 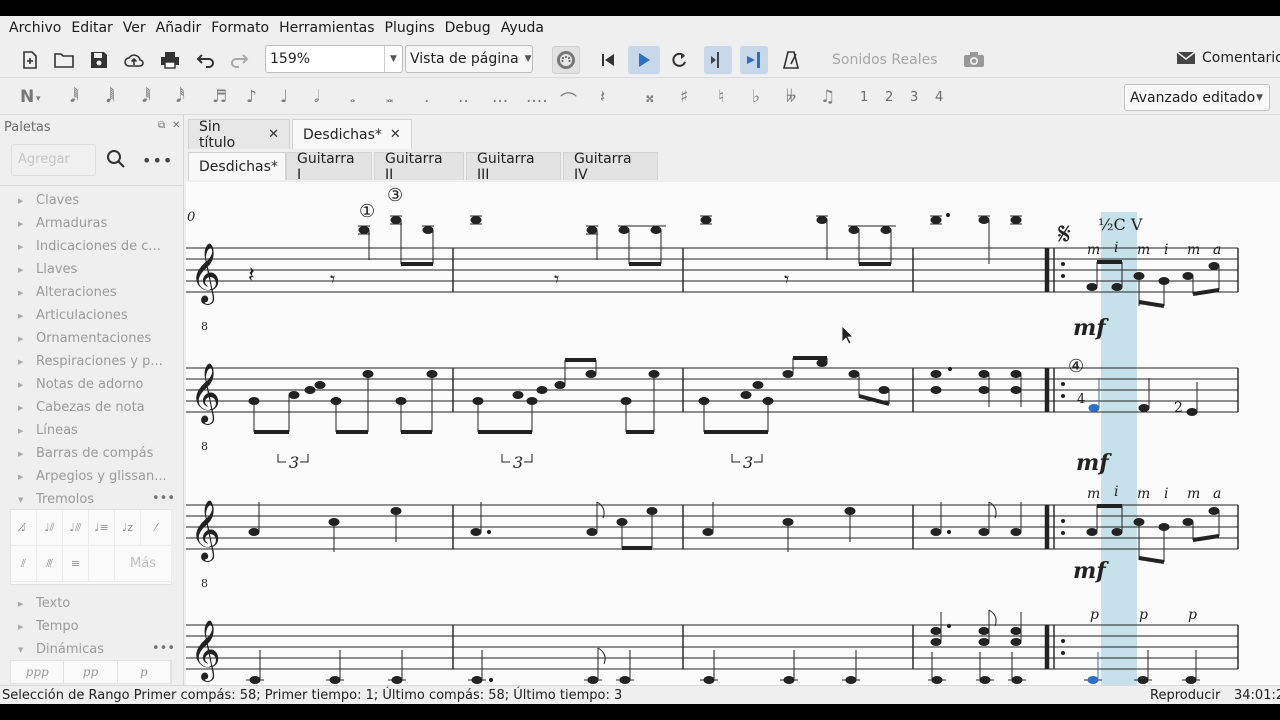 What do you see at coordinates (24, 528) in the screenshot?
I see `tremolo-8th-icon: ♩̸` at bounding box center [24, 528].